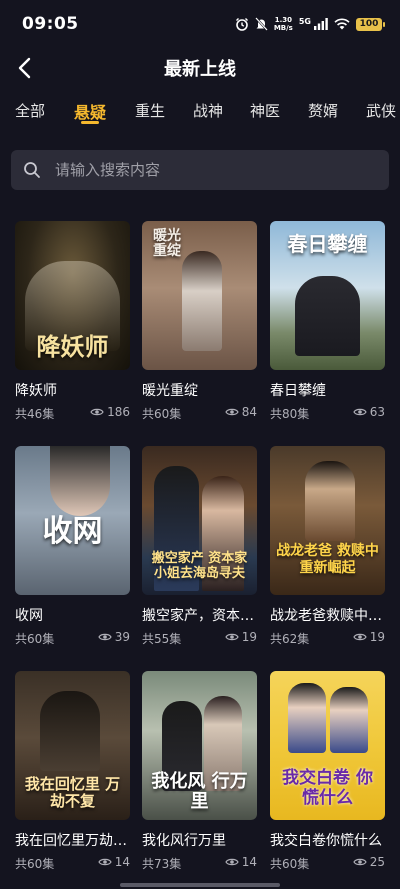  I want to click on episode-count: 共46集, so click(35, 414).